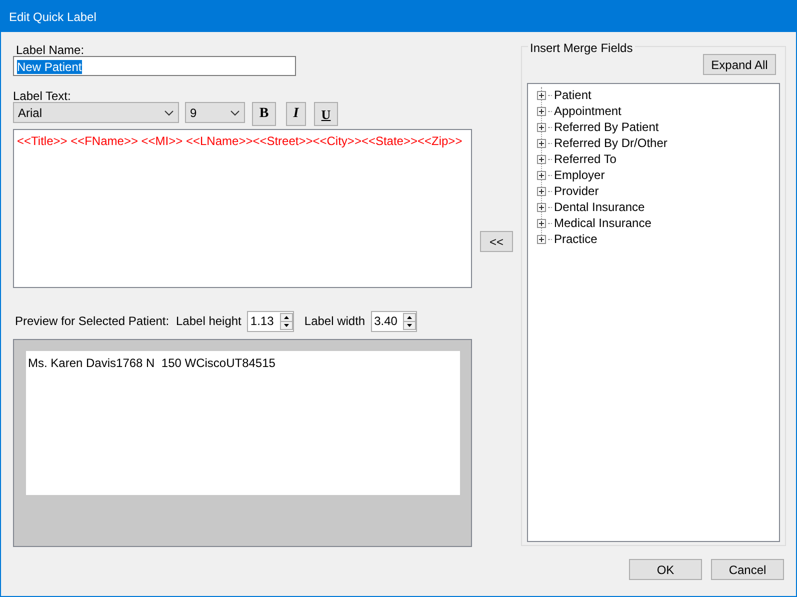  I want to click on tree-item: Referred By Patient, so click(606, 127).